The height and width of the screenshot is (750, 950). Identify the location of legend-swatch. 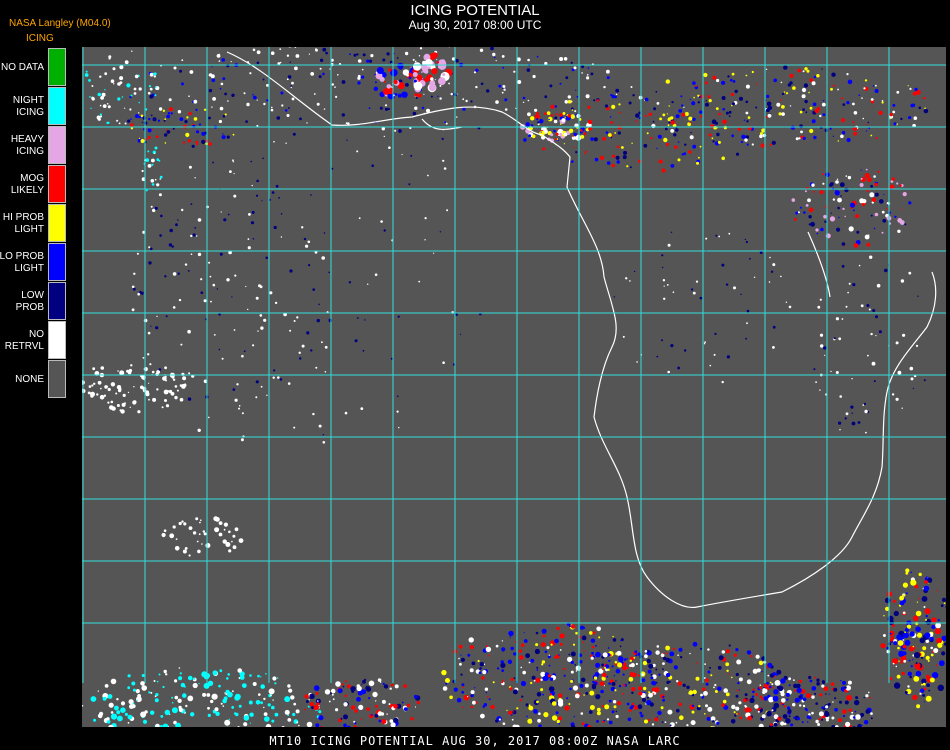
(57, 67).